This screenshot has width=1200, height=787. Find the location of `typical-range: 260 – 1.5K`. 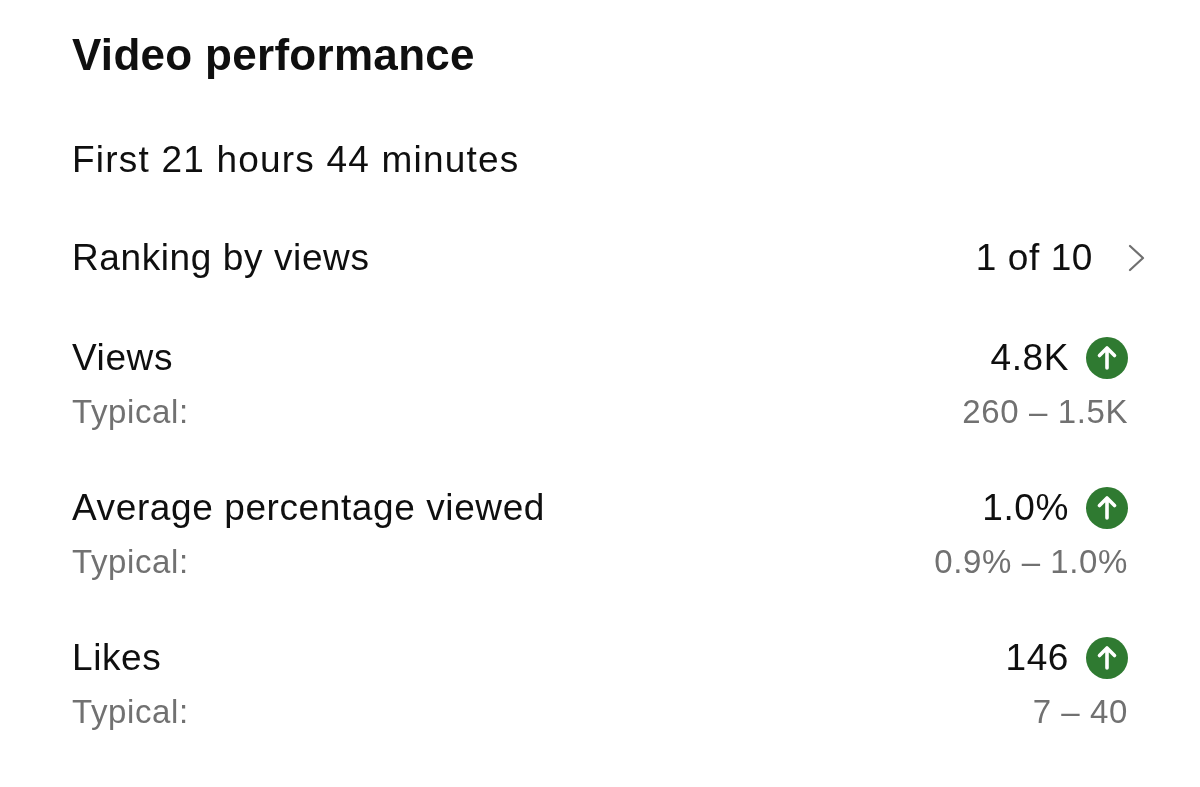

typical-range: 260 – 1.5K is located at coordinates (1045, 412).